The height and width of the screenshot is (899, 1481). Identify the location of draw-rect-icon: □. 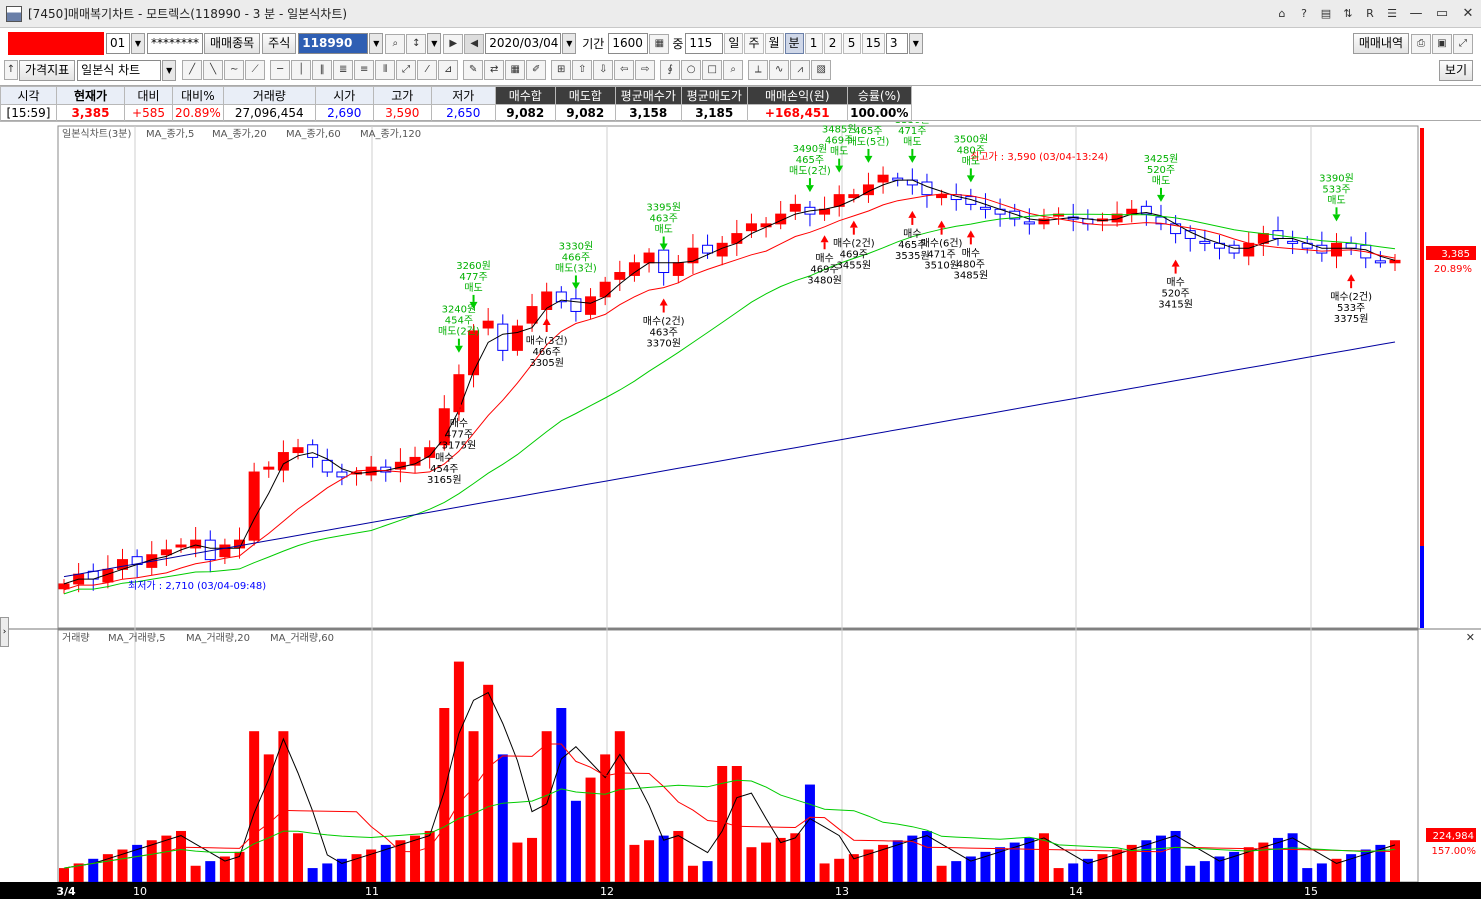
(712, 70).